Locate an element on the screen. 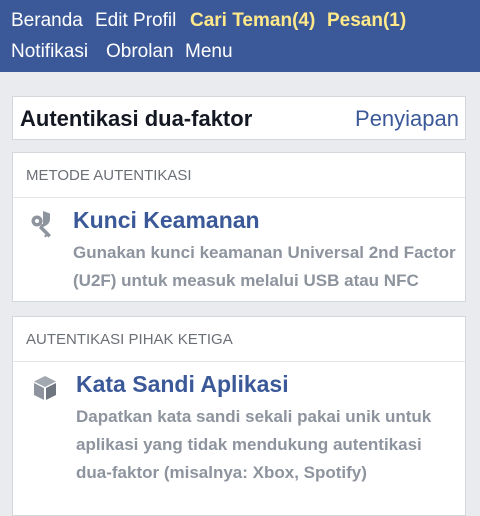  page-header: Autentikasi dua-faktor Penyiapan is located at coordinates (239, 118).